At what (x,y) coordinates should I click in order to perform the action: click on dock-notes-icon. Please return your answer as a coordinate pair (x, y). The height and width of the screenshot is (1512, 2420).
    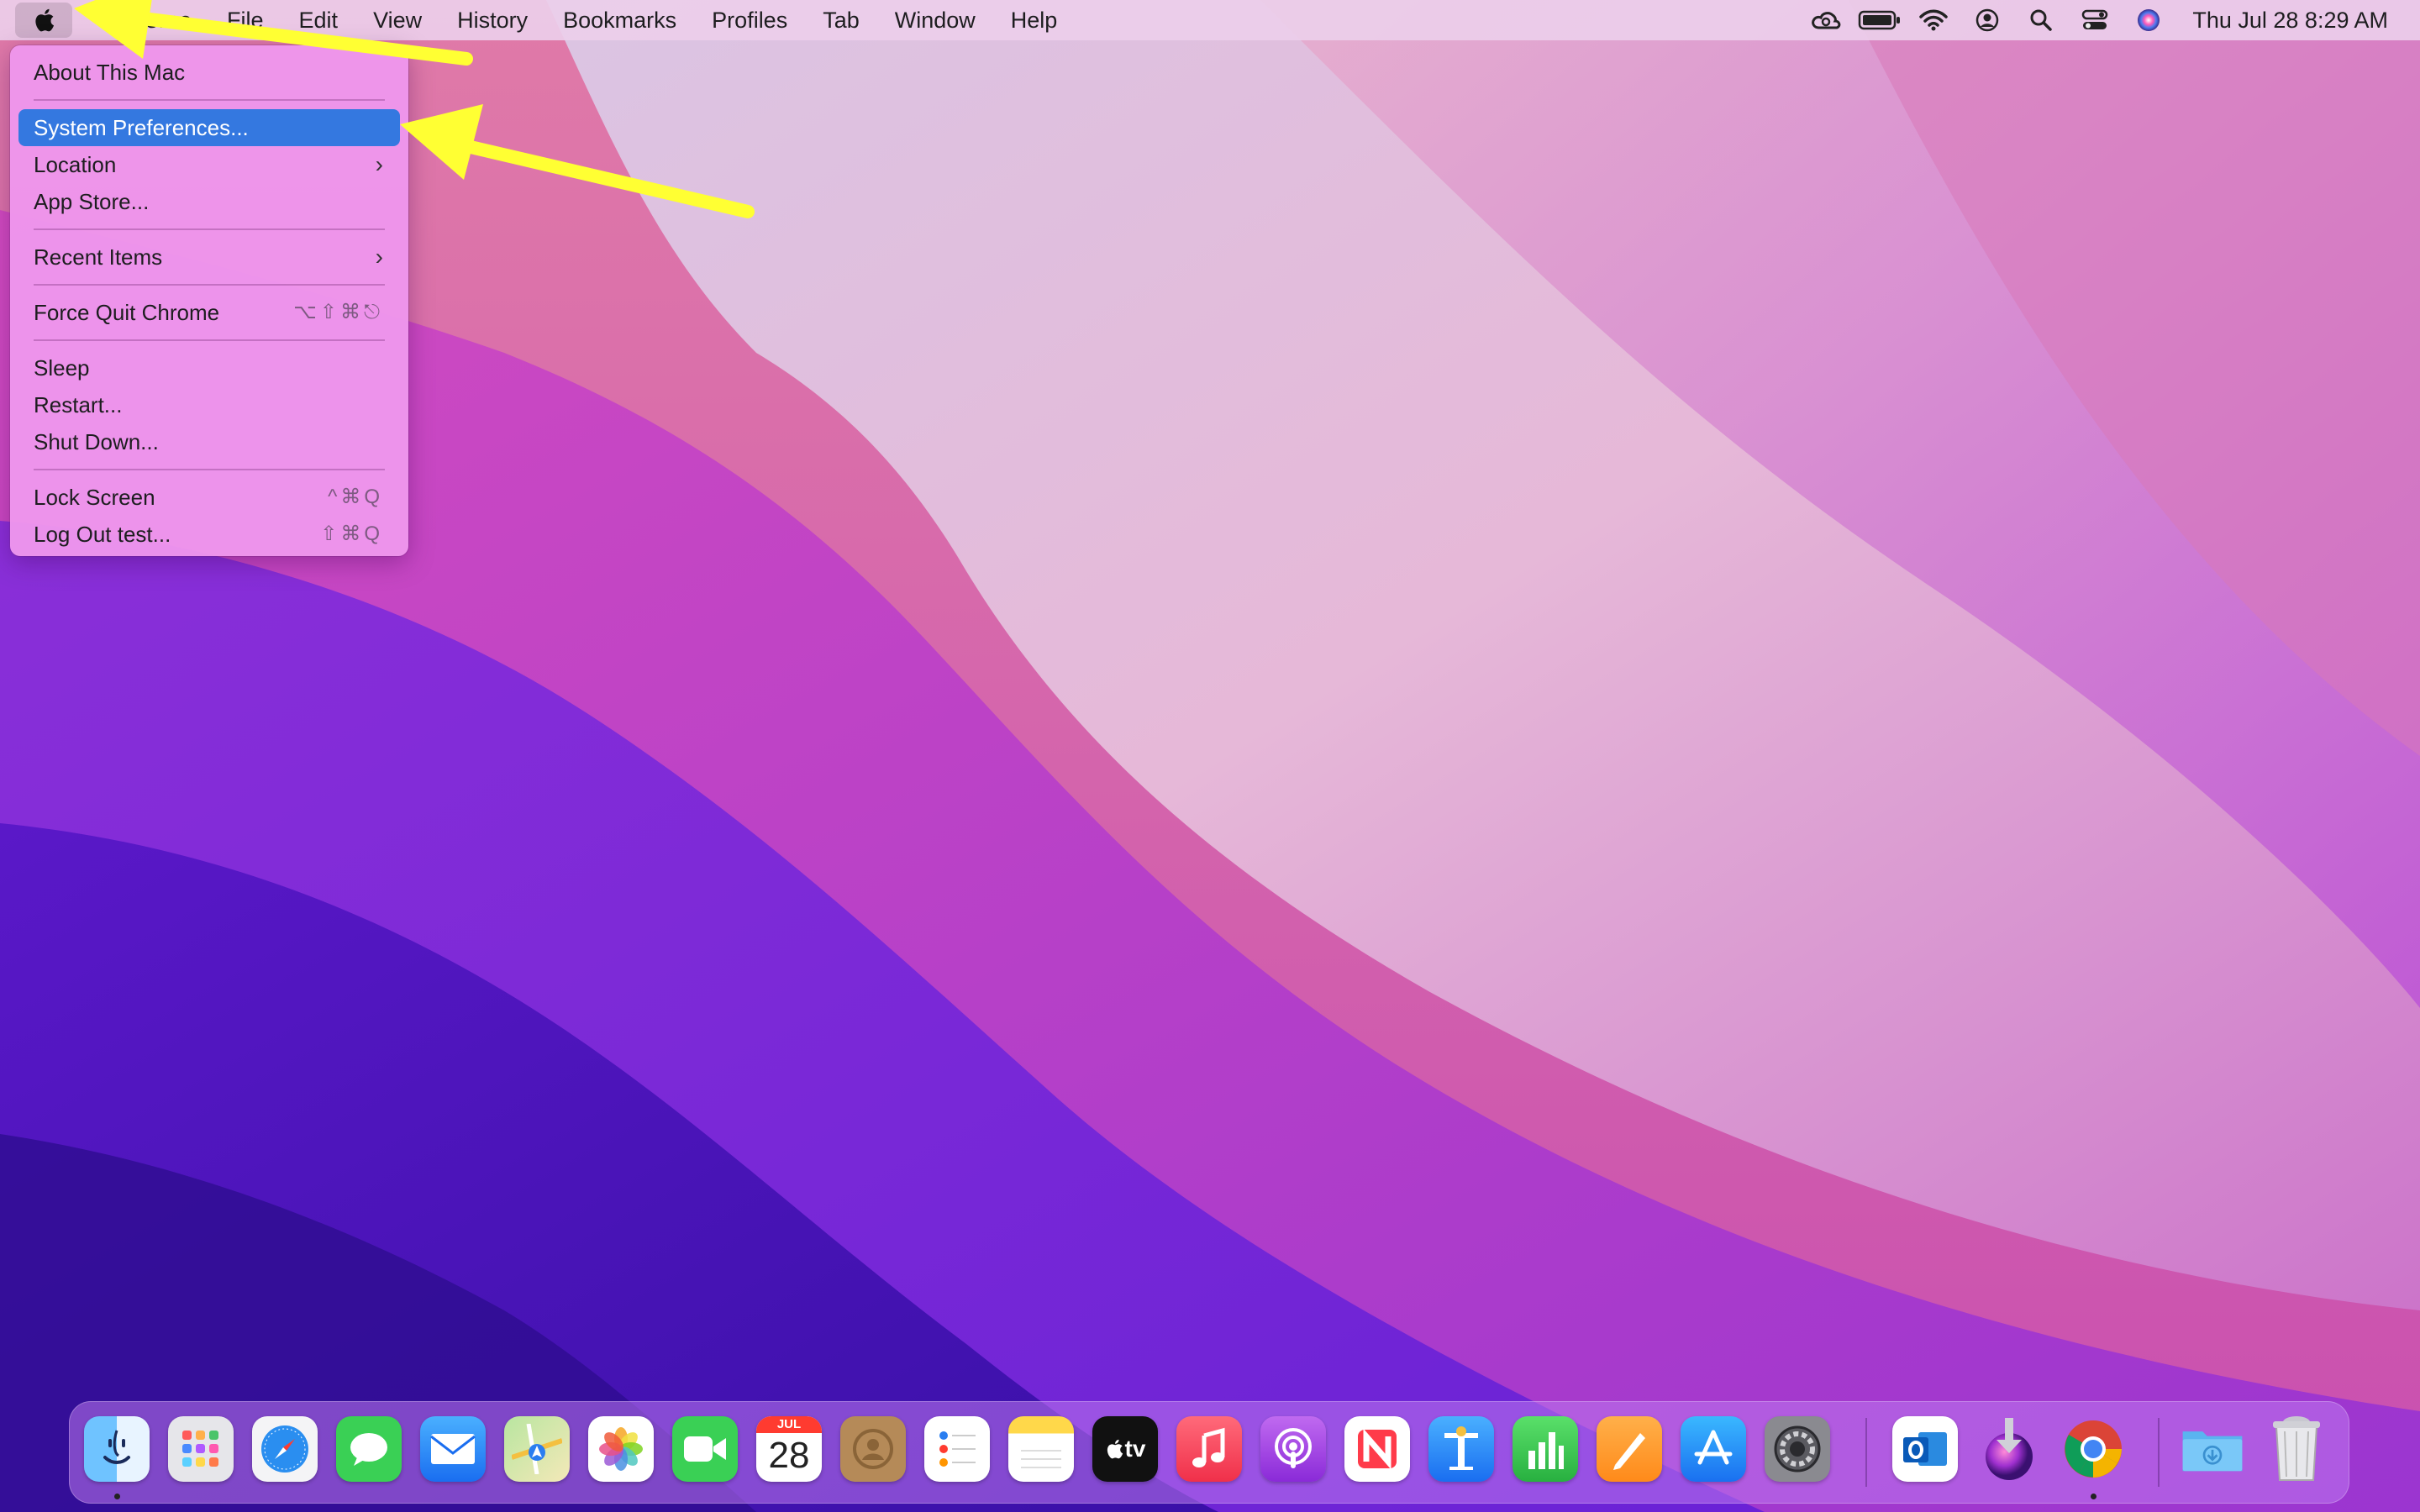
    Looking at the image, I should click on (1041, 1449).